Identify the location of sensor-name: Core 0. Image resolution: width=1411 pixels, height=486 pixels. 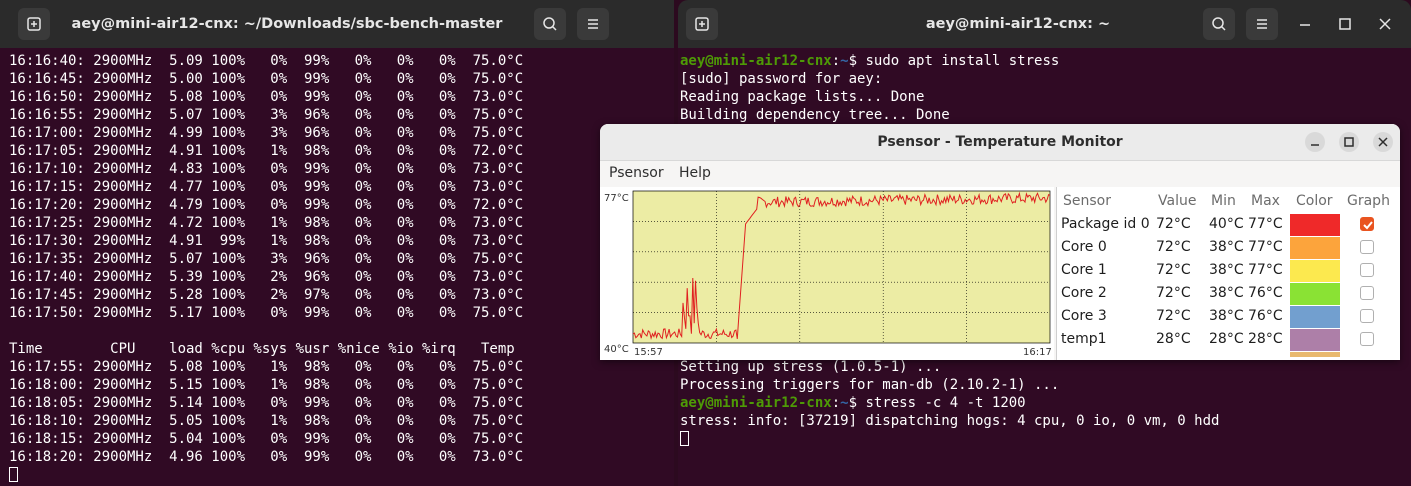
(1084, 247).